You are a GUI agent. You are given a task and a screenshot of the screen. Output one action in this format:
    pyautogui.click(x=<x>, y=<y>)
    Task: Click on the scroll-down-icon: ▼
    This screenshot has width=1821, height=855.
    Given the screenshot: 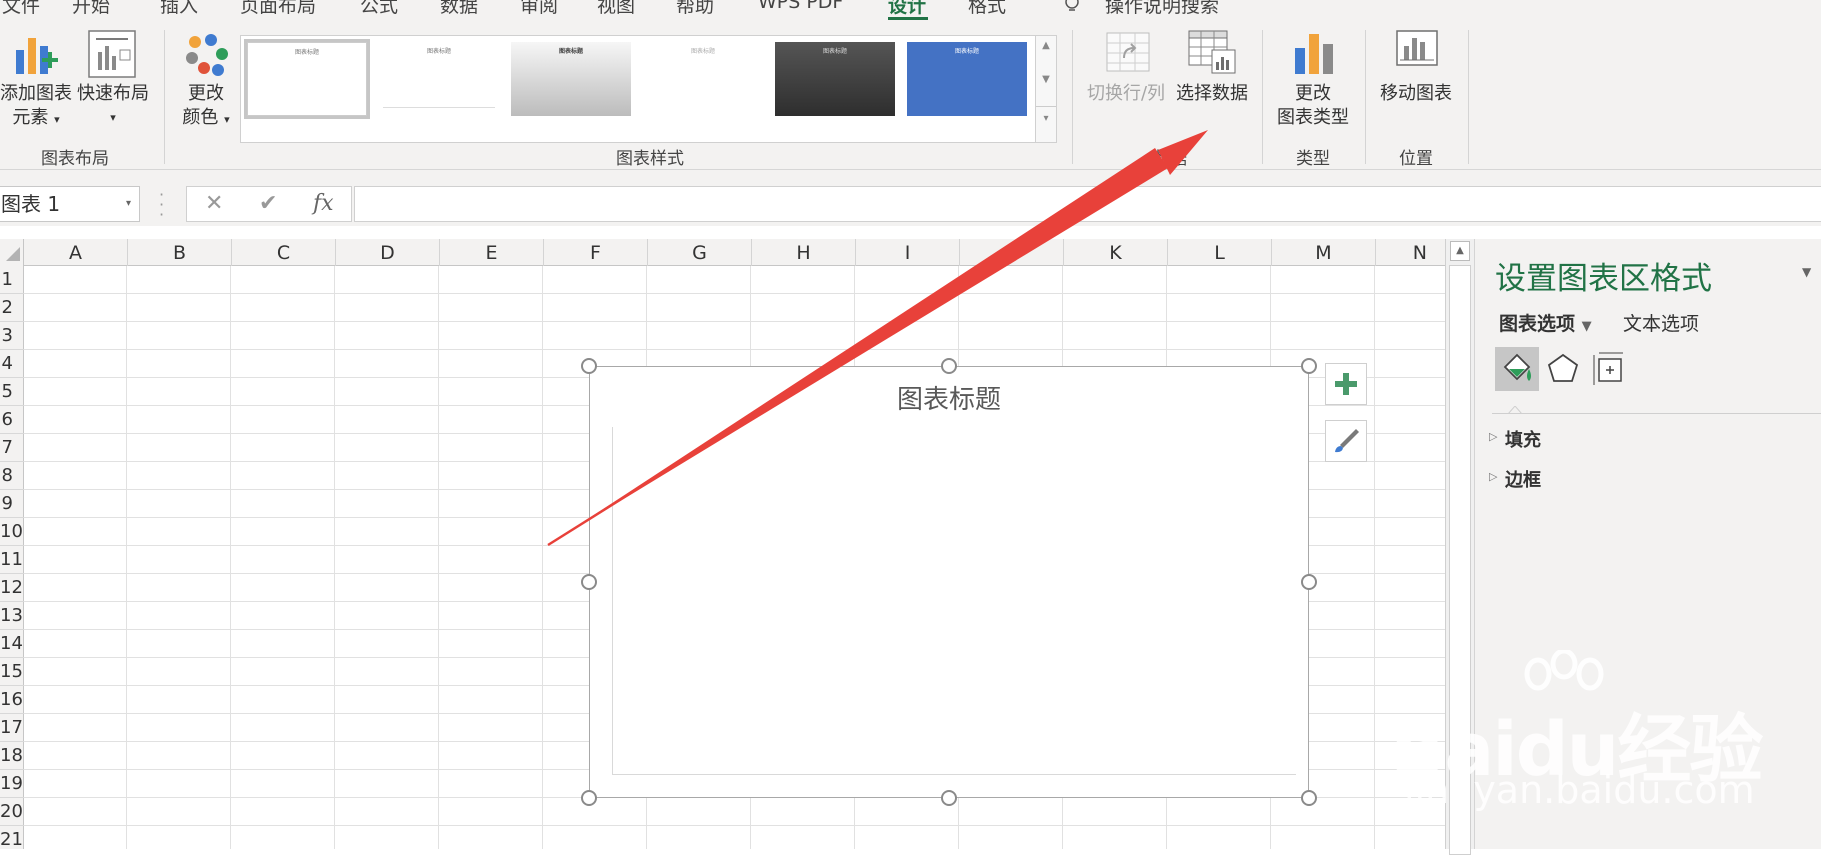 What is the action you would take?
    pyautogui.click(x=1046, y=79)
    